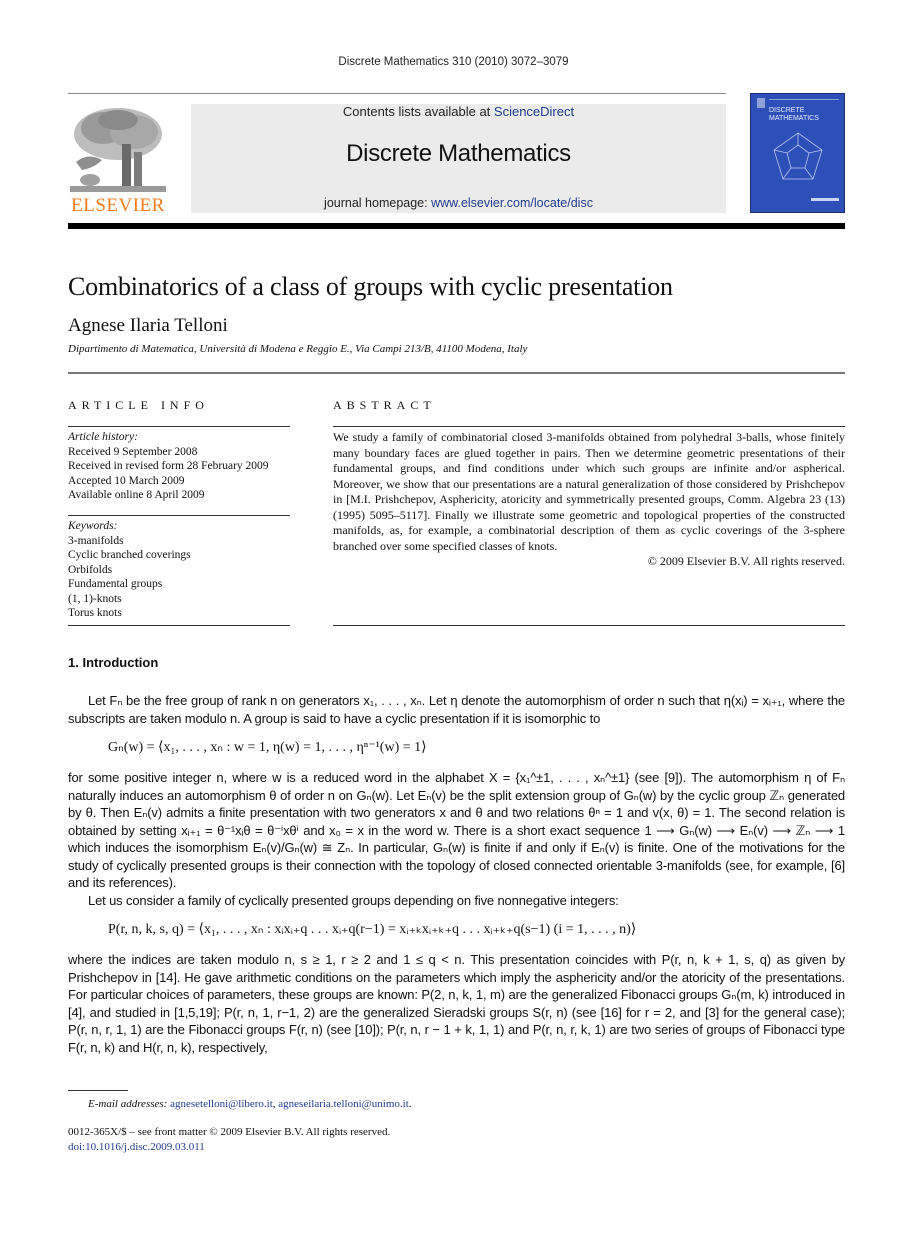 This screenshot has height=1238, width=907. Describe the element at coordinates (804, 99) in the screenshot. I see `cover-header-rule` at that location.